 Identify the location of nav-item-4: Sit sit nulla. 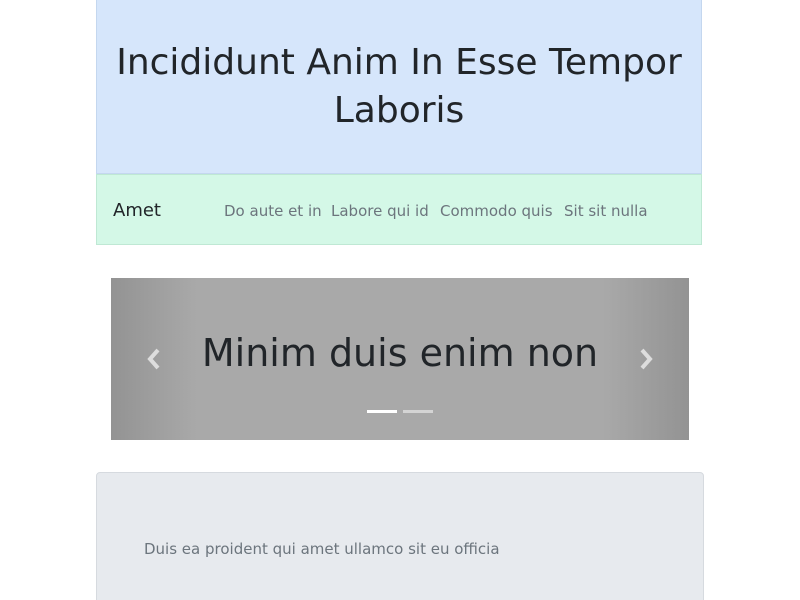
(606, 211).